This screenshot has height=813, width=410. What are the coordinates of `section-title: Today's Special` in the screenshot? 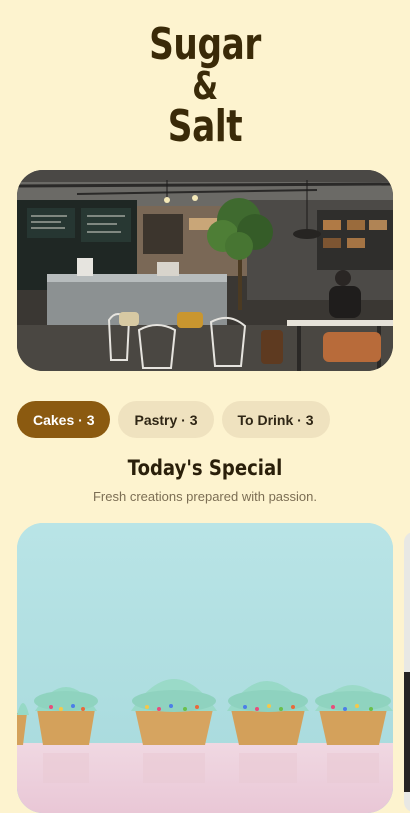 It's located at (205, 468).